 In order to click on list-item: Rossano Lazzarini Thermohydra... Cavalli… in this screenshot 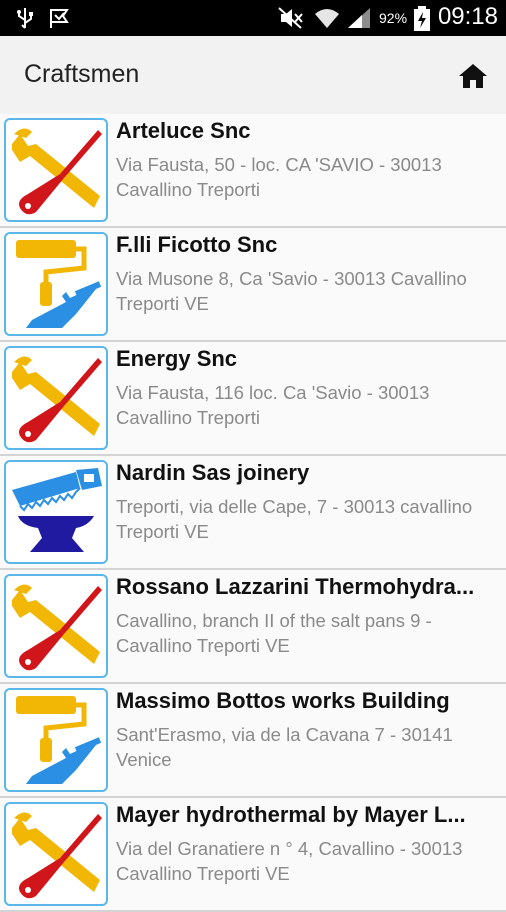, I will do `click(253, 627)`.